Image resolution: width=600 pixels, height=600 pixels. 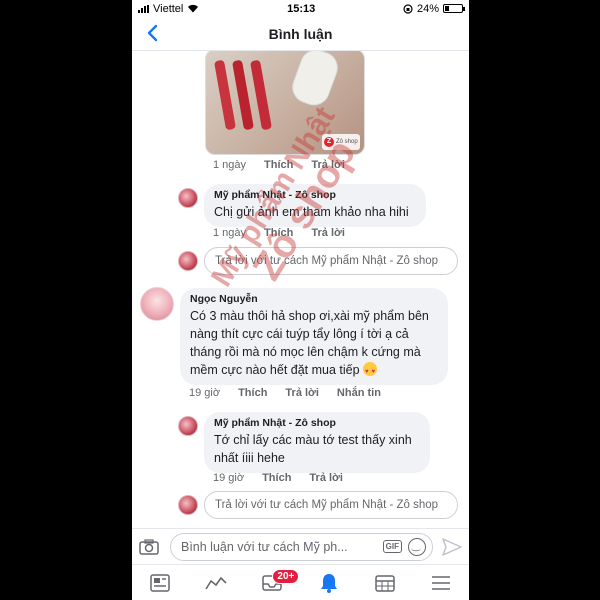 I want to click on status-bar: Viettel 15:13 24%, so click(x=300, y=8).